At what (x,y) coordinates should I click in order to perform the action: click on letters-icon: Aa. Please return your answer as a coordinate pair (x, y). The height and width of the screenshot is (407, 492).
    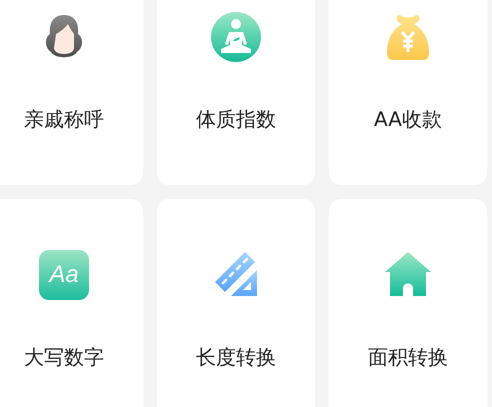
    Looking at the image, I should click on (64, 275).